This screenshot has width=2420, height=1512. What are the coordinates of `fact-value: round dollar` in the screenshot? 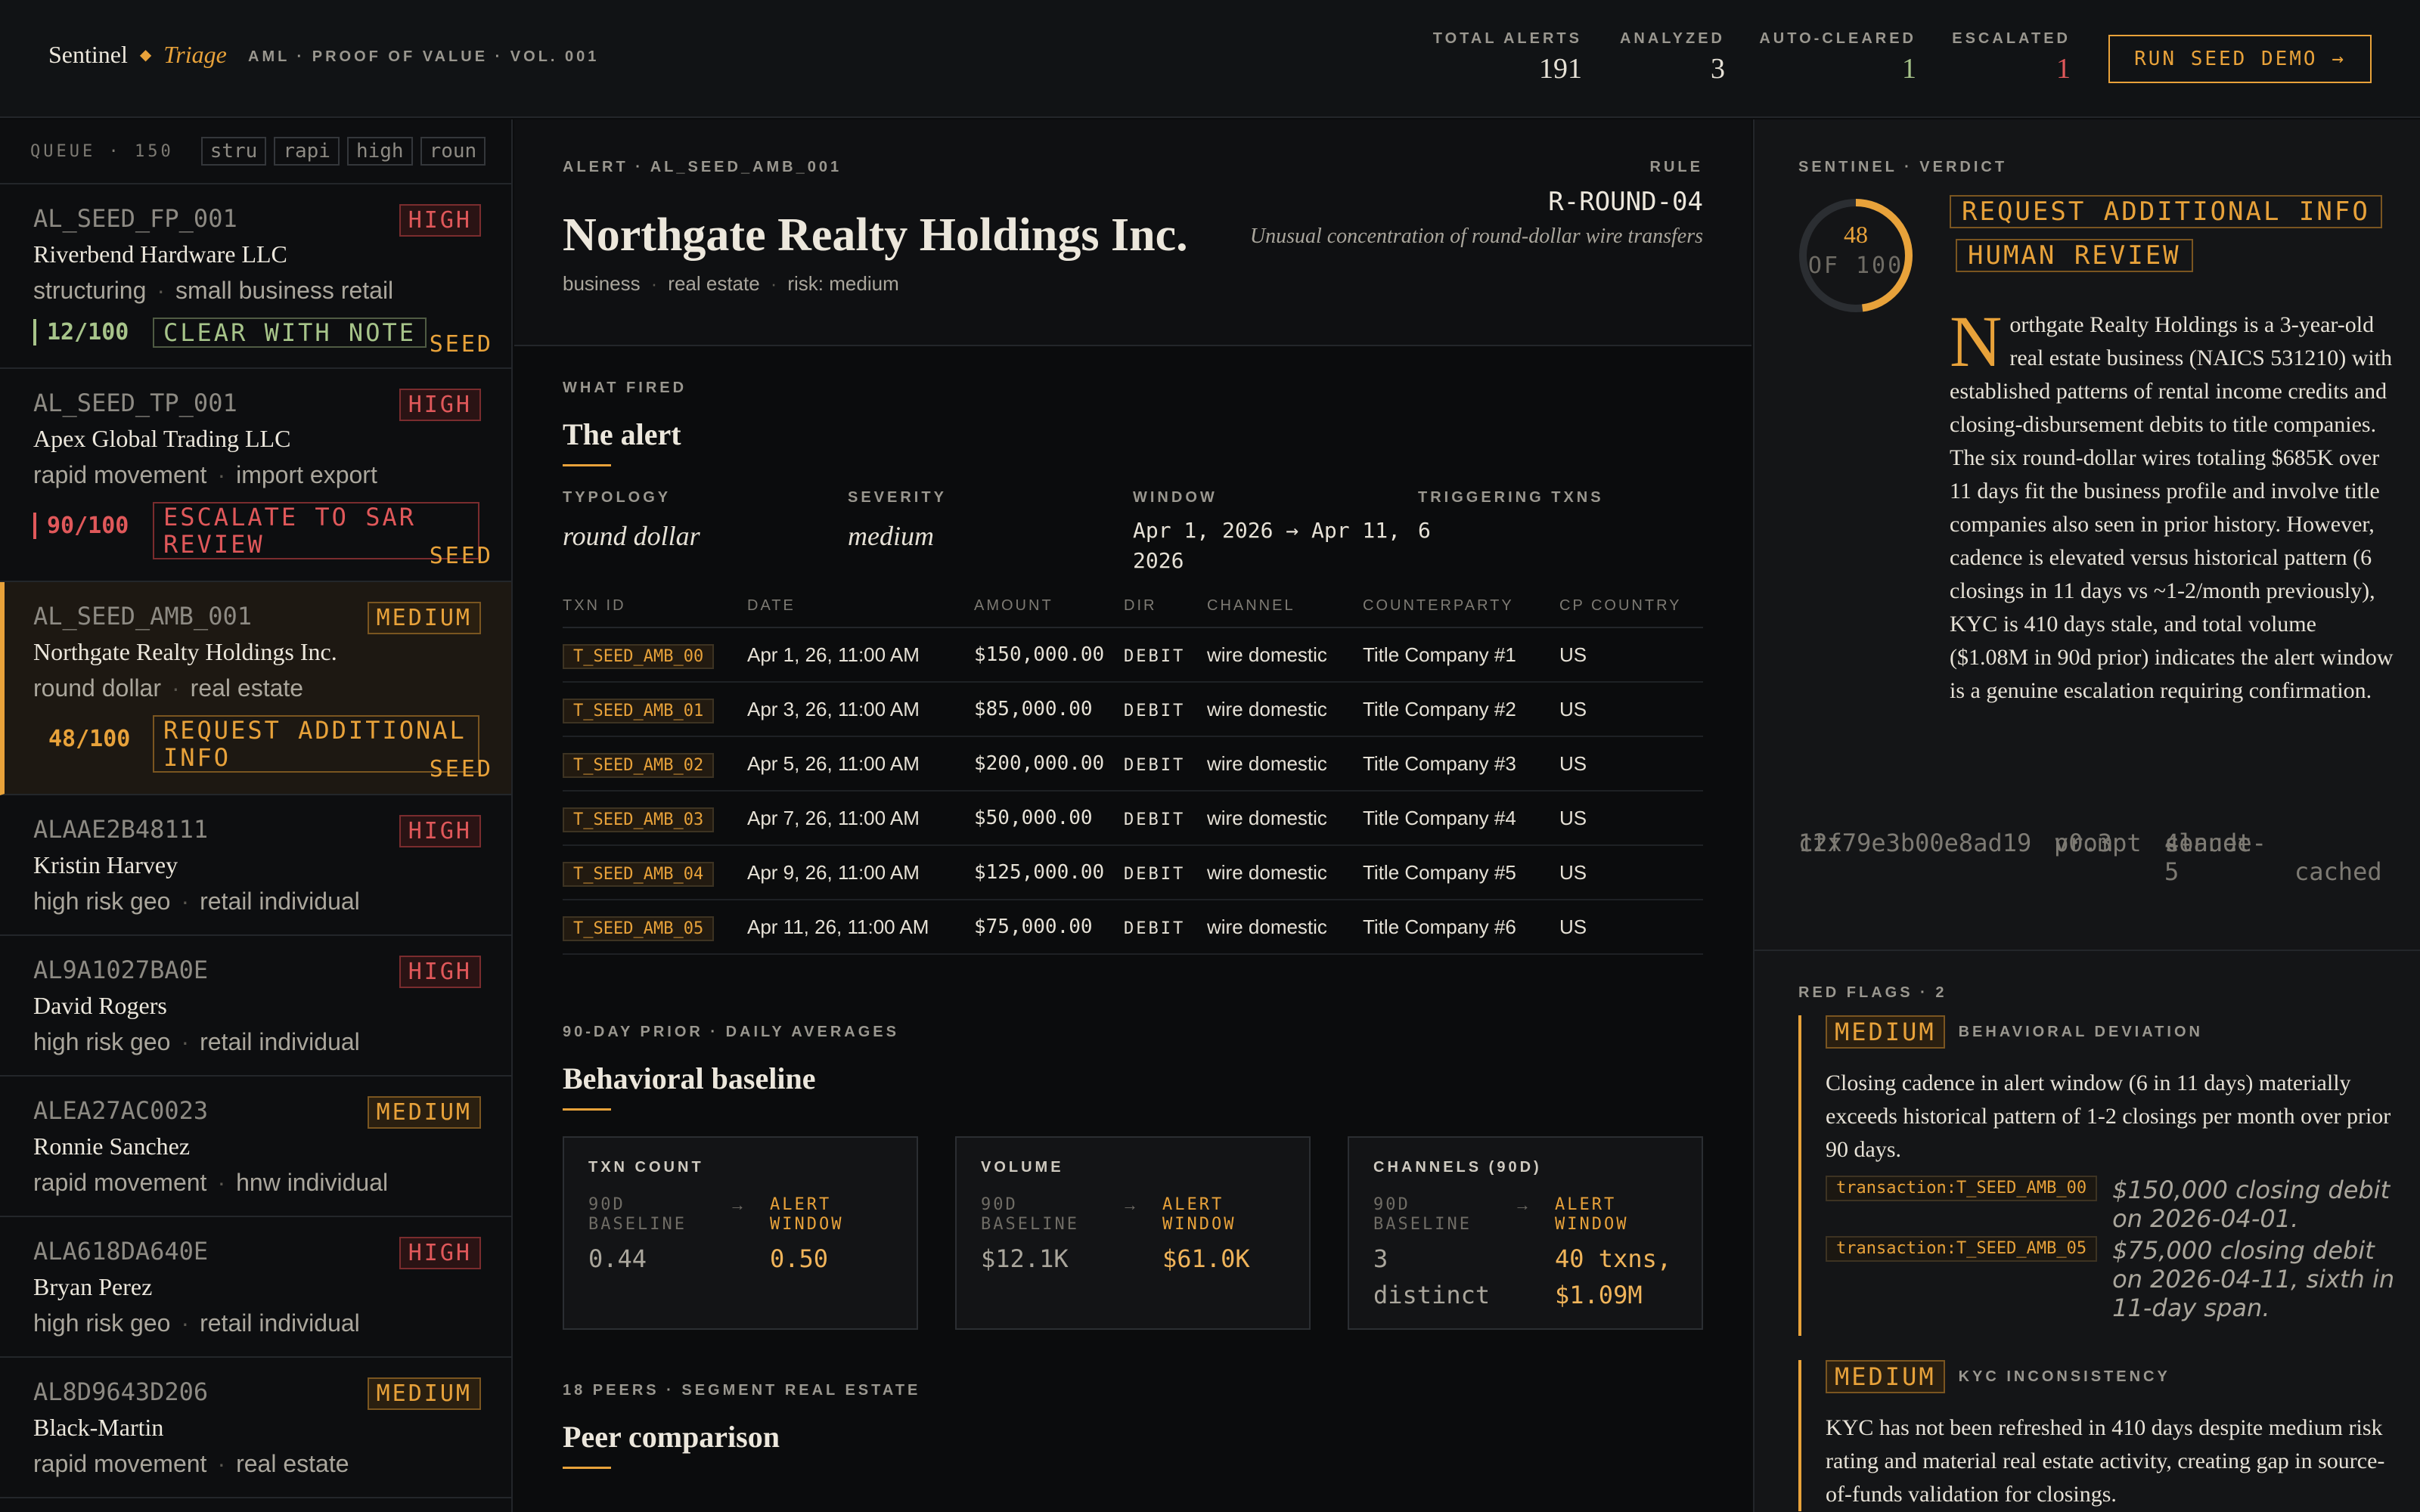 It's located at (631, 536).